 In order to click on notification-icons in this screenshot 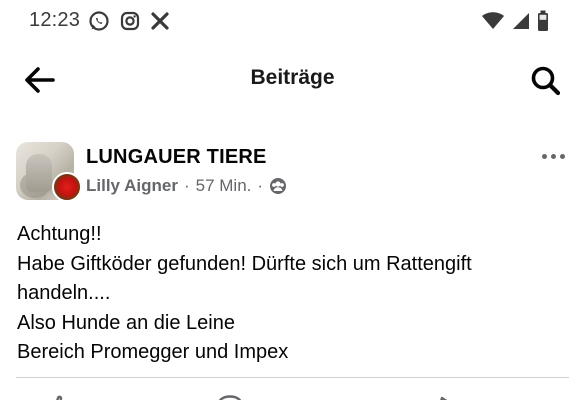, I will do `click(129, 21)`.